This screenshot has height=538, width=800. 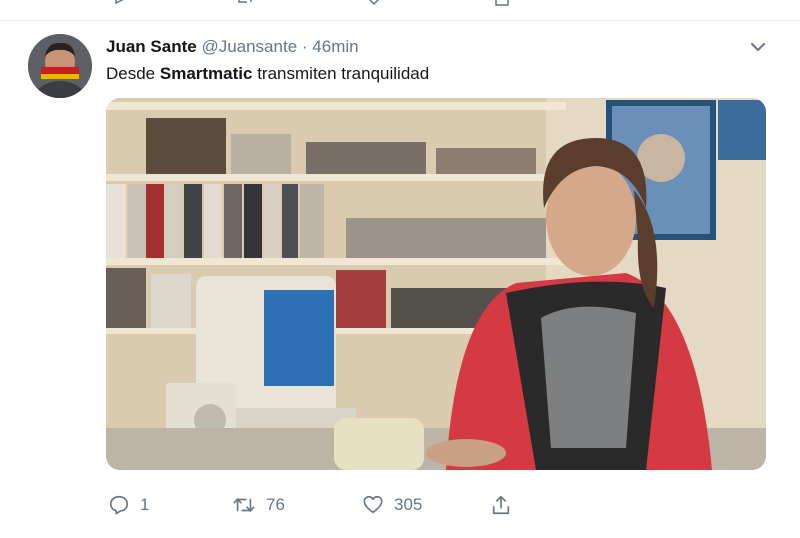 I want to click on like-count: 305, so click(x=408, y=504).